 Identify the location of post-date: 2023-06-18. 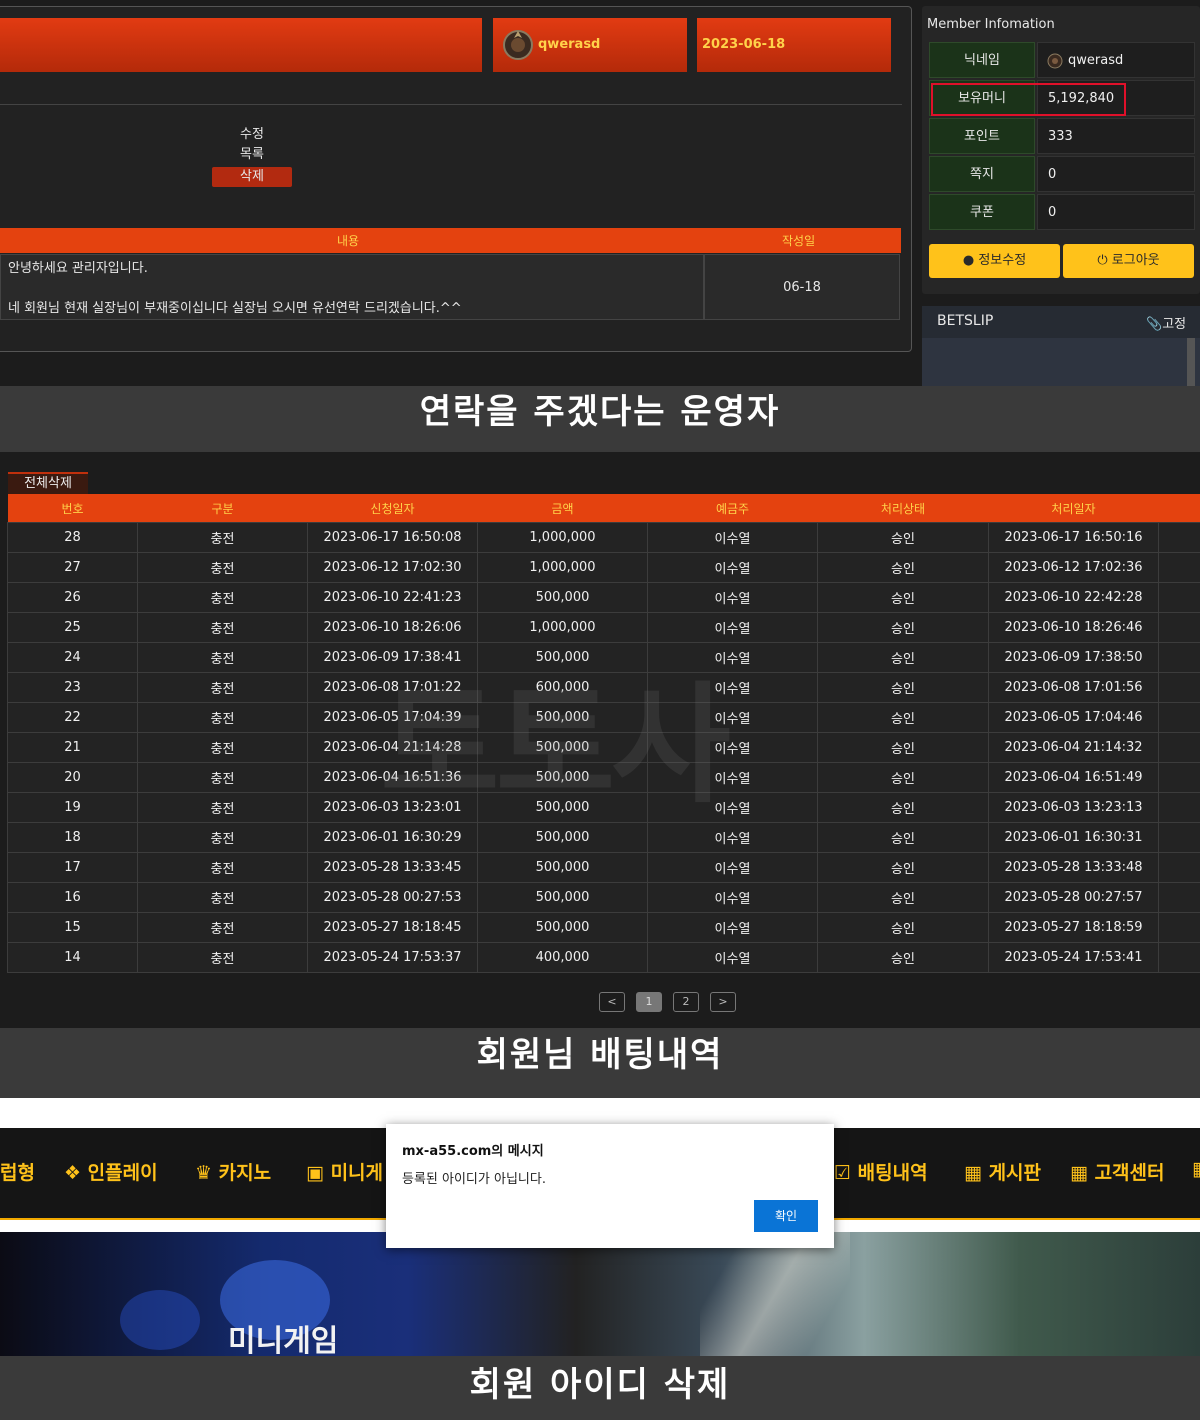
(744, 44).